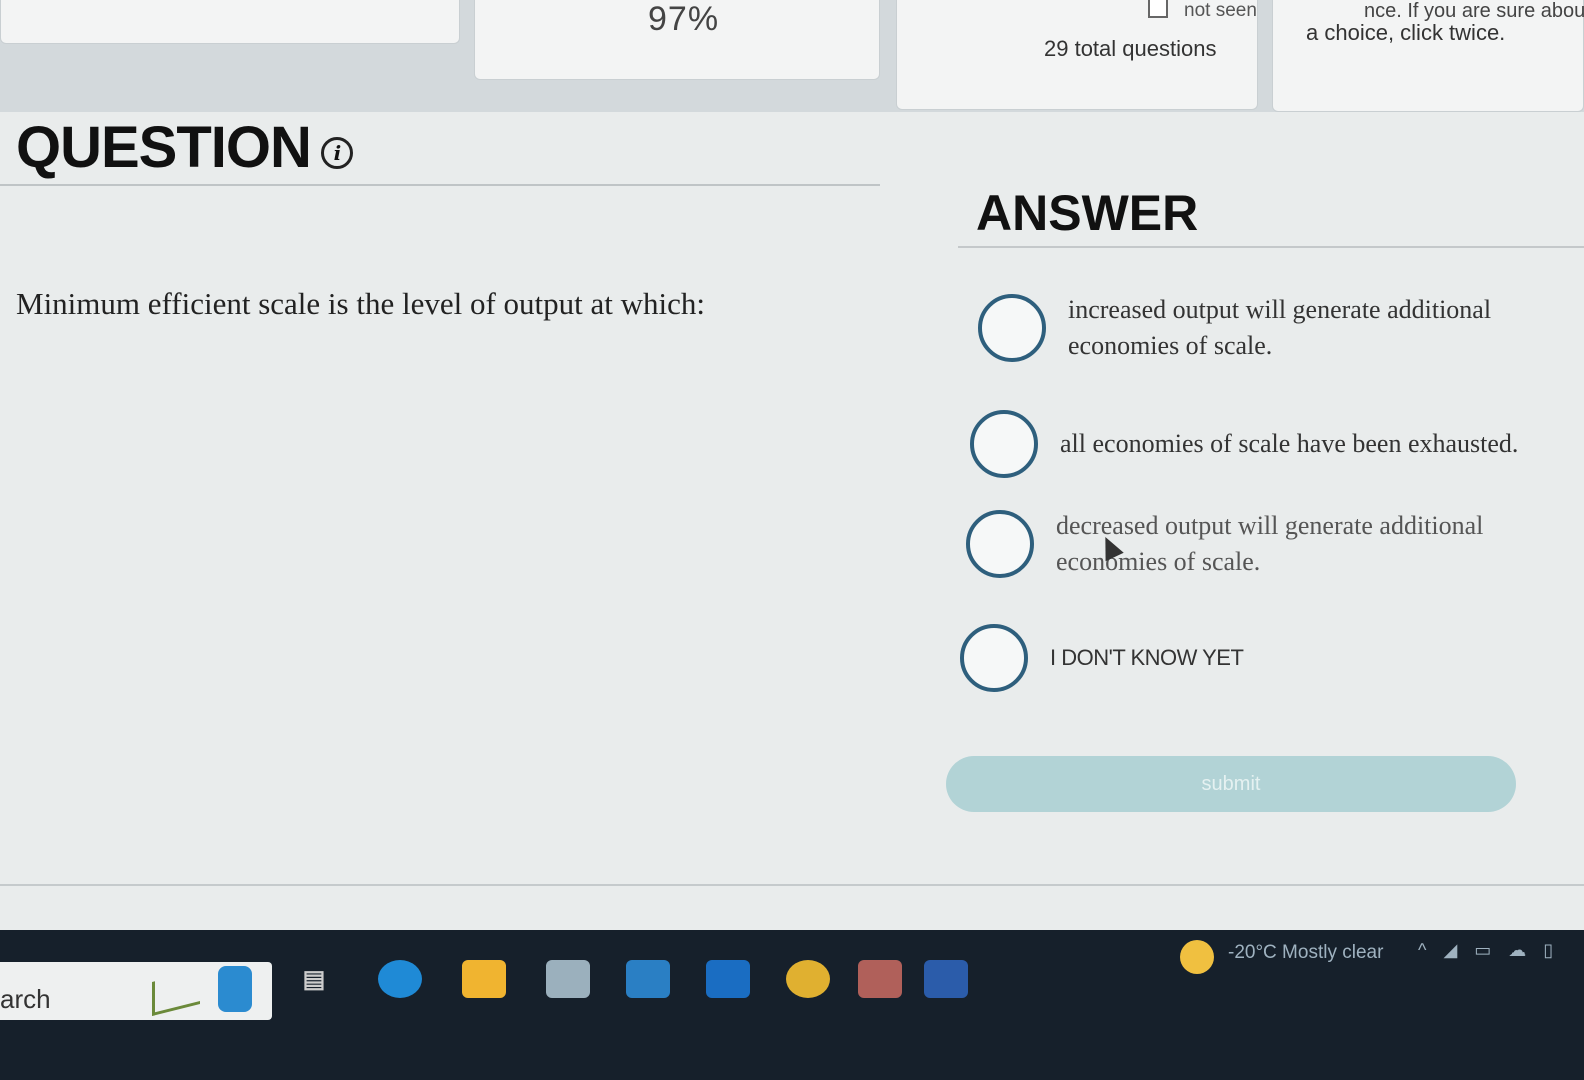 The image size is (1584, 1080). What do you see at coordinates (314, 979) in the screenshot?
I see `task-view-icon: ▤` at bounding box center [314, 979].